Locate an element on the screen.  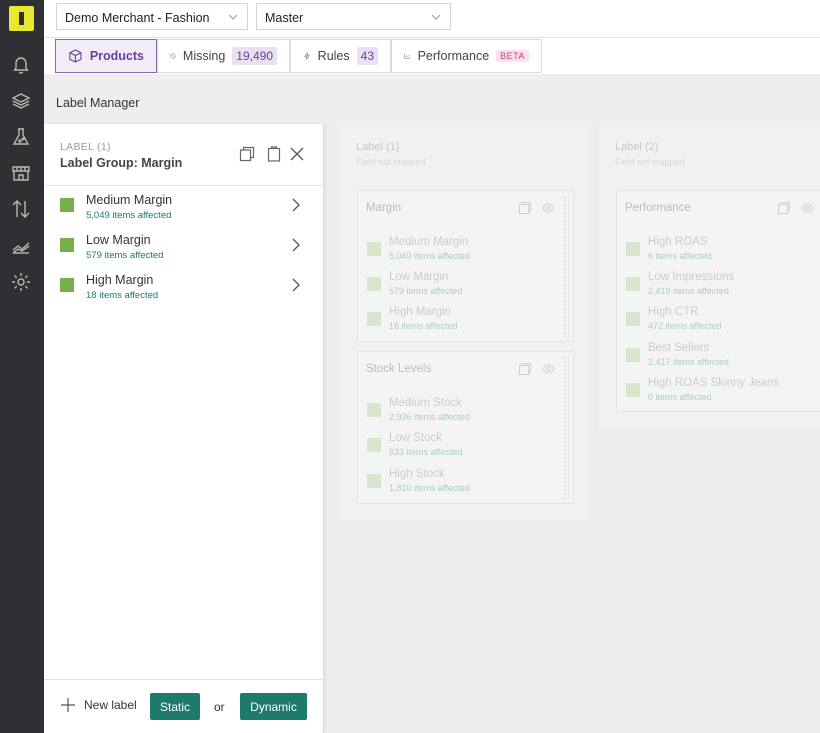
group-item-name: Best Sellers is located at coordinates (679, 348).